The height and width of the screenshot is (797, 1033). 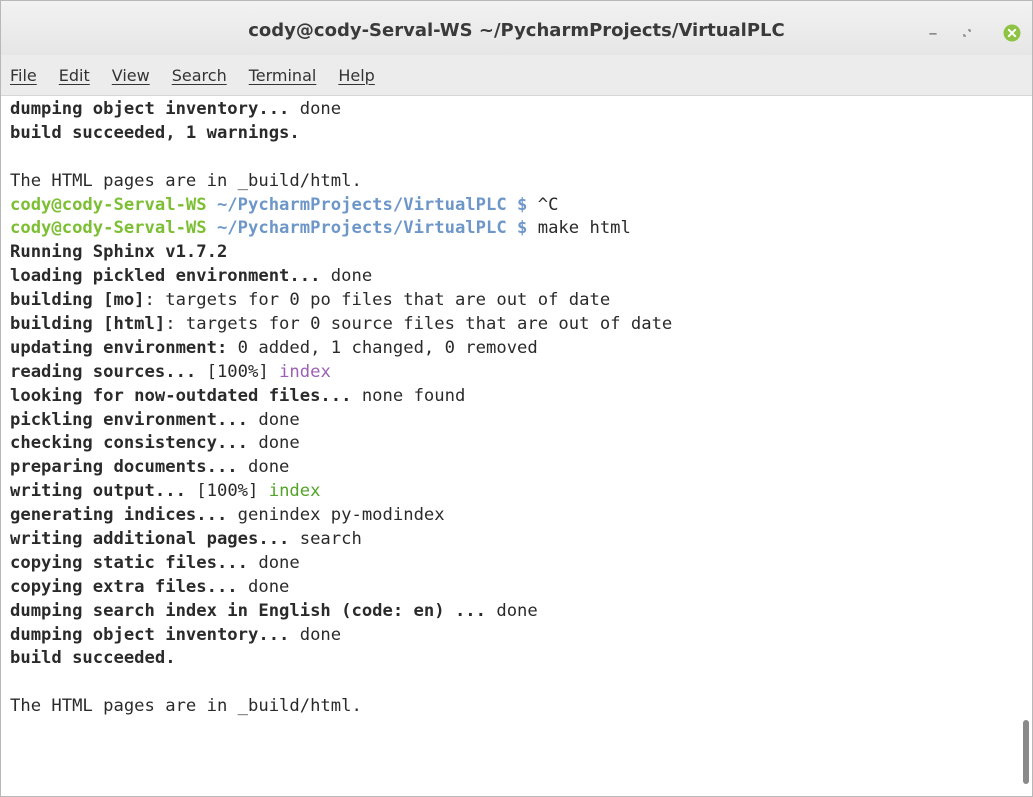 What do you see at coordinates (1026, 752) in the screenshot?
I see `scrollbar-thumb` at bounding box center [1026, 752].